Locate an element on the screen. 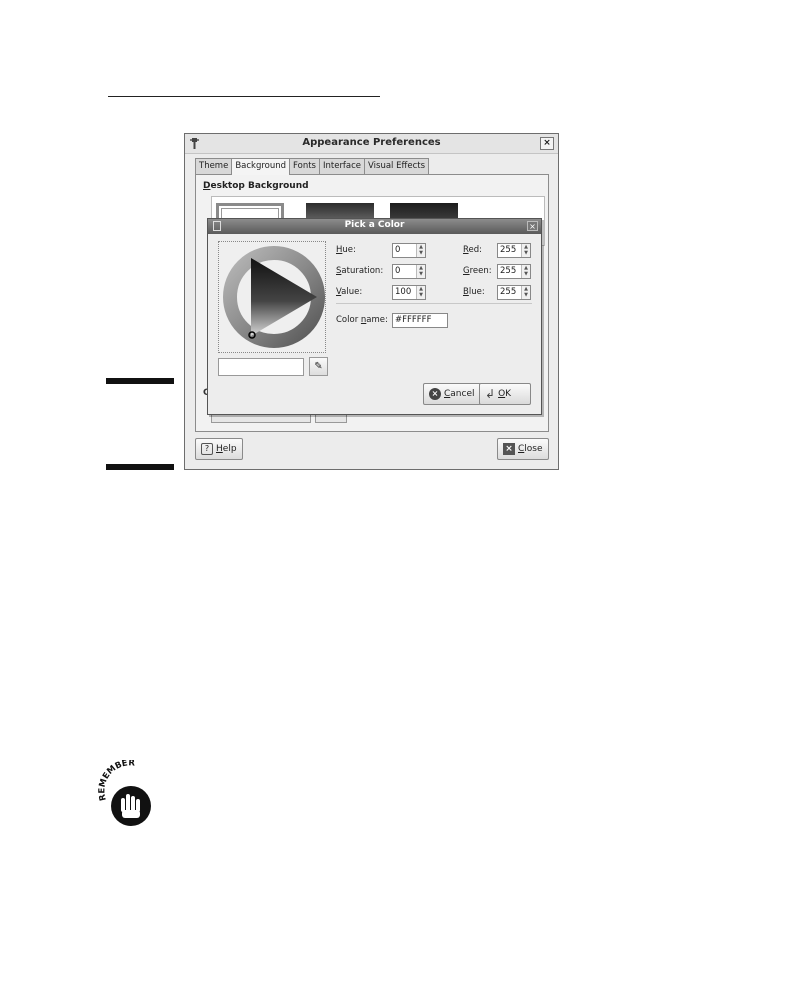  color-name-input: #FFFFFF is located at coordinates (420, 320).